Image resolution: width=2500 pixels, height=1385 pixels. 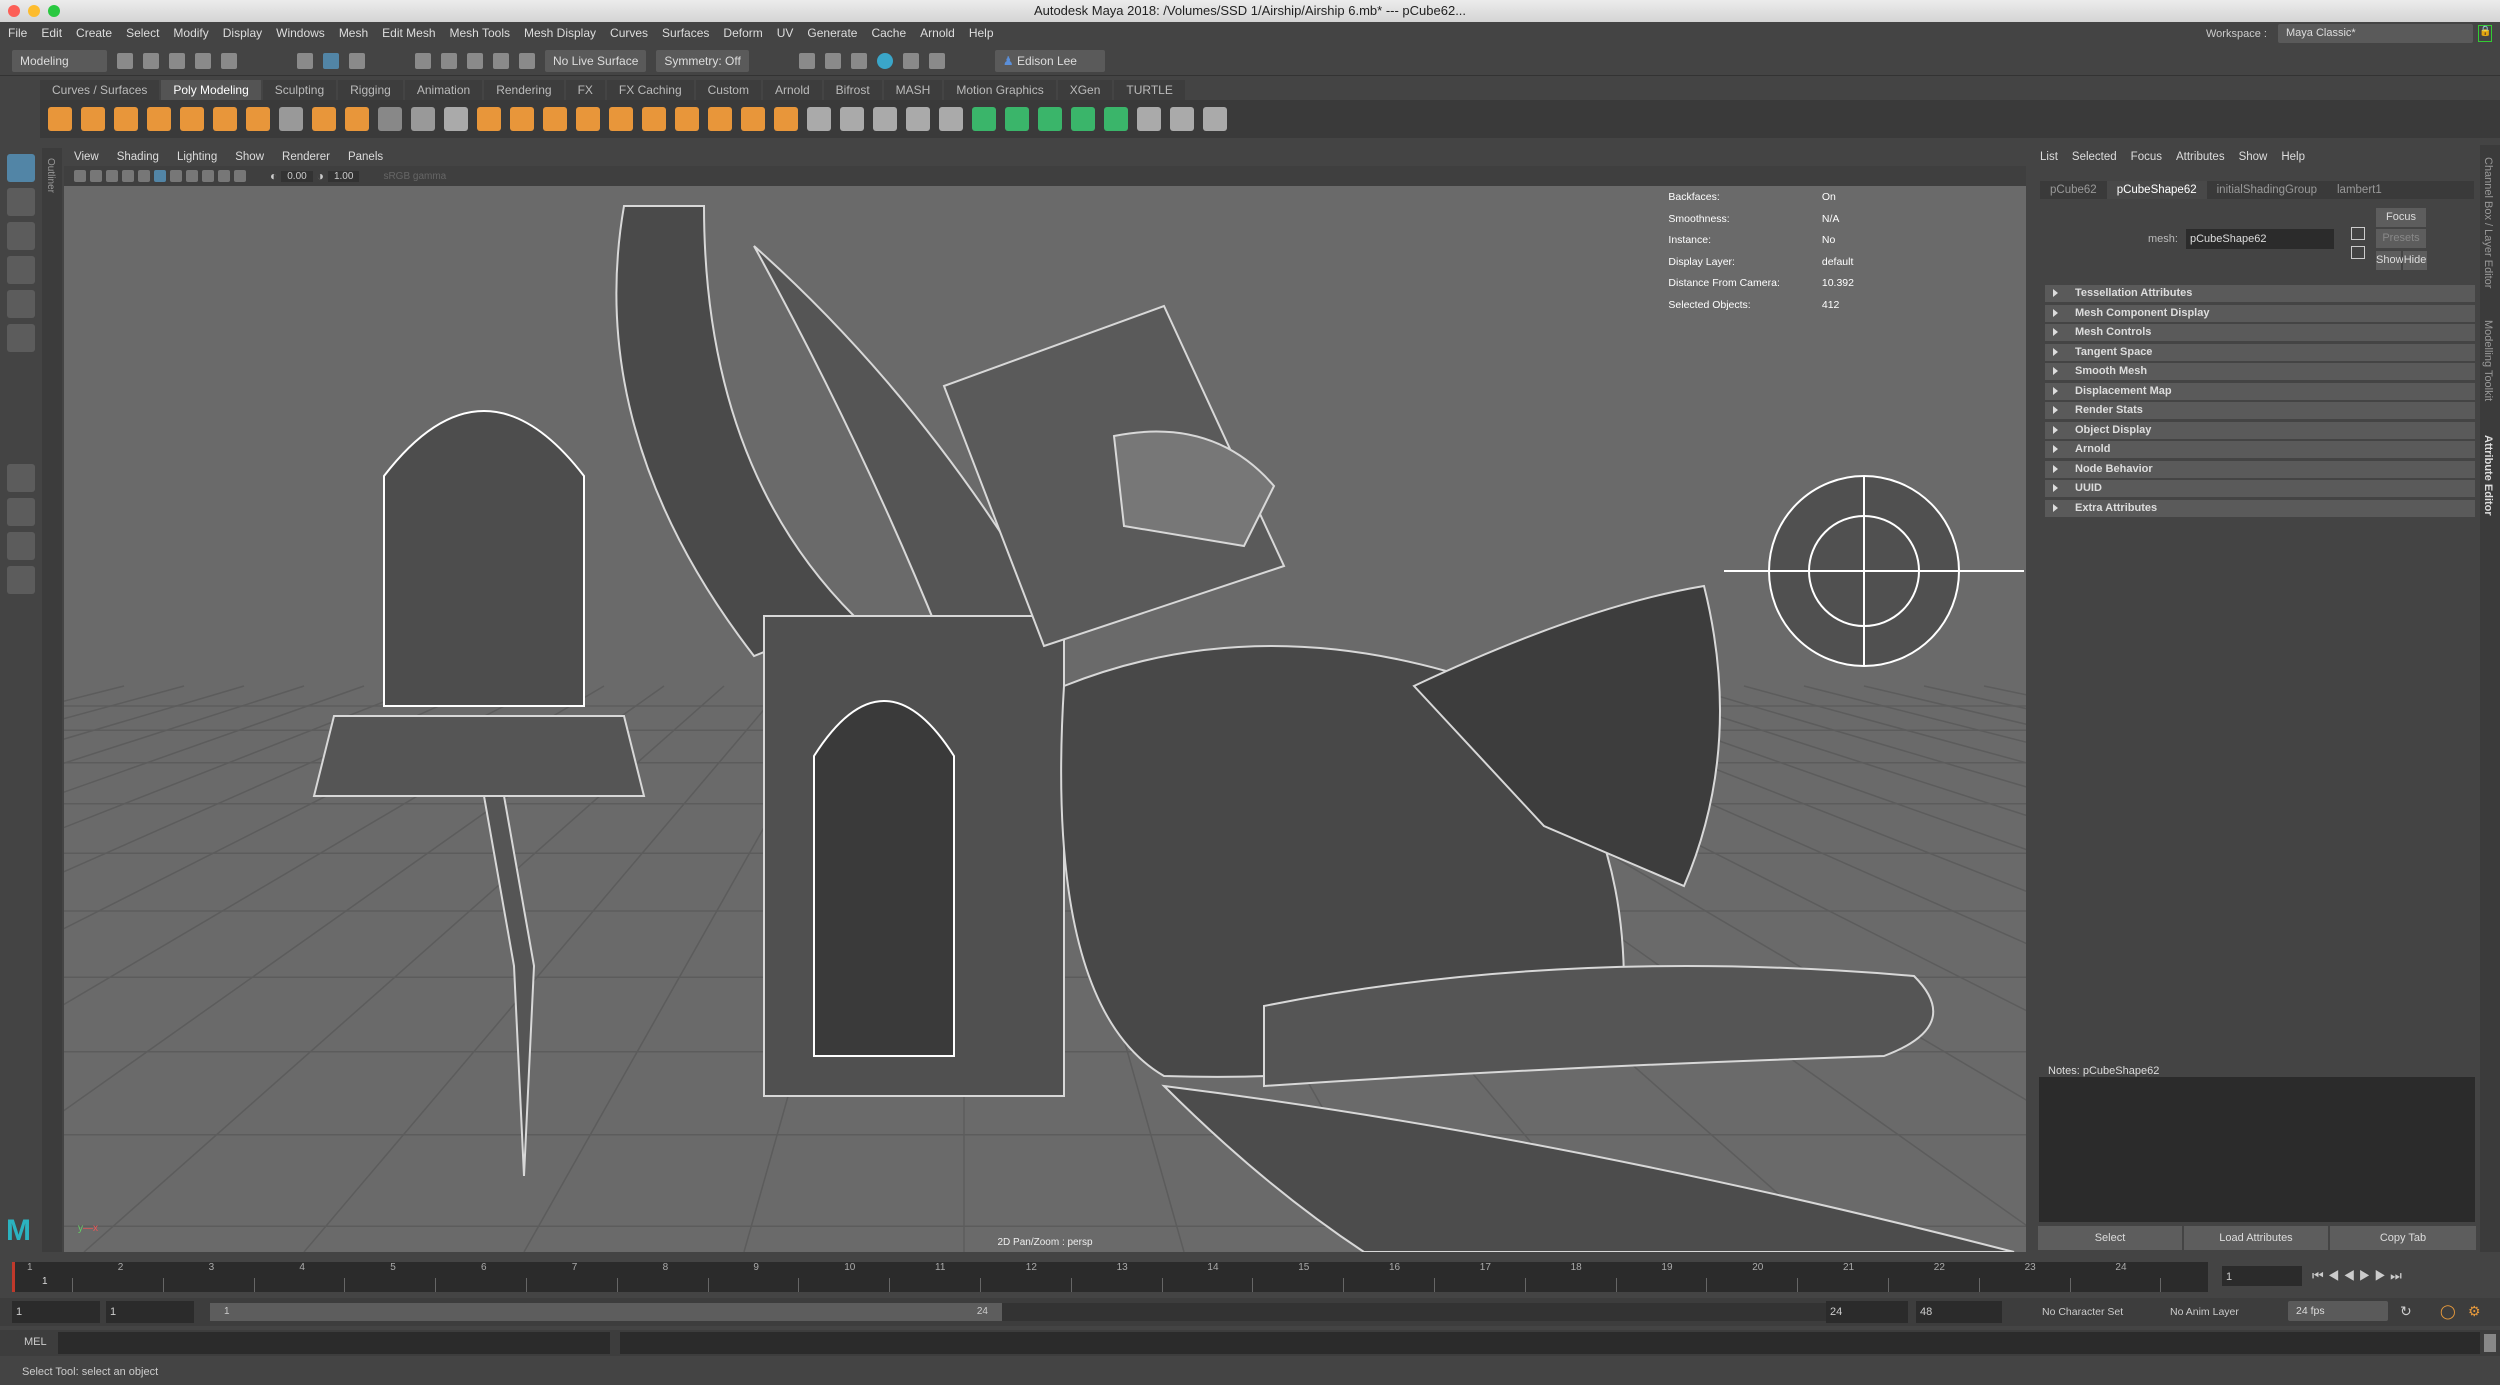 What do you see at coordinates (334, 1343) in the screenshot?
I see `command-input` at bounding box center [334, 1343].